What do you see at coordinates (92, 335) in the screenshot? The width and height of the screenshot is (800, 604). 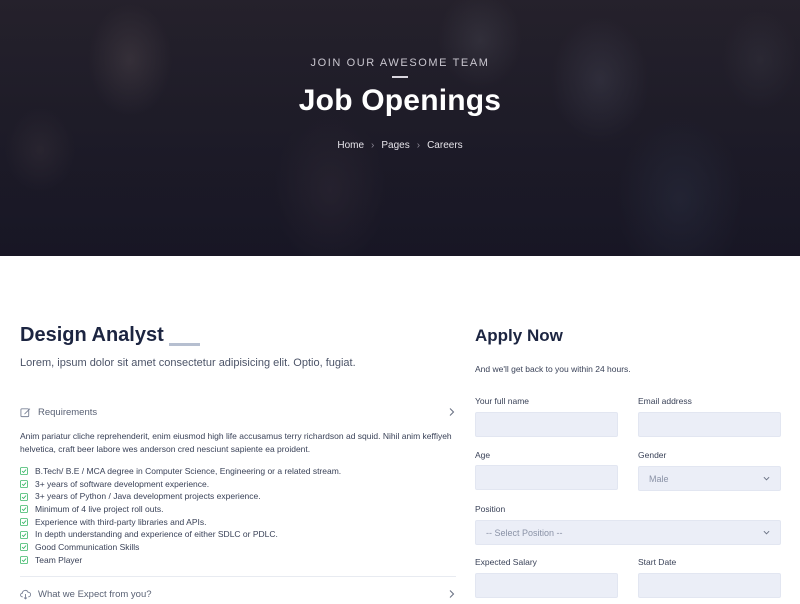 I see `job-title: Design Analyst` at bounding box center [92, 335].